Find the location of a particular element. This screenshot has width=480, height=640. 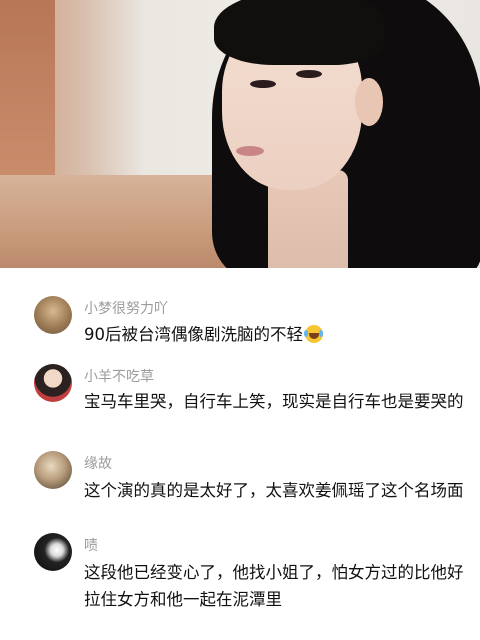

comment-text: 宝马车里哭，自行车上笑，现实是自行车也是要哭的 is located at coordinates (274, 401).